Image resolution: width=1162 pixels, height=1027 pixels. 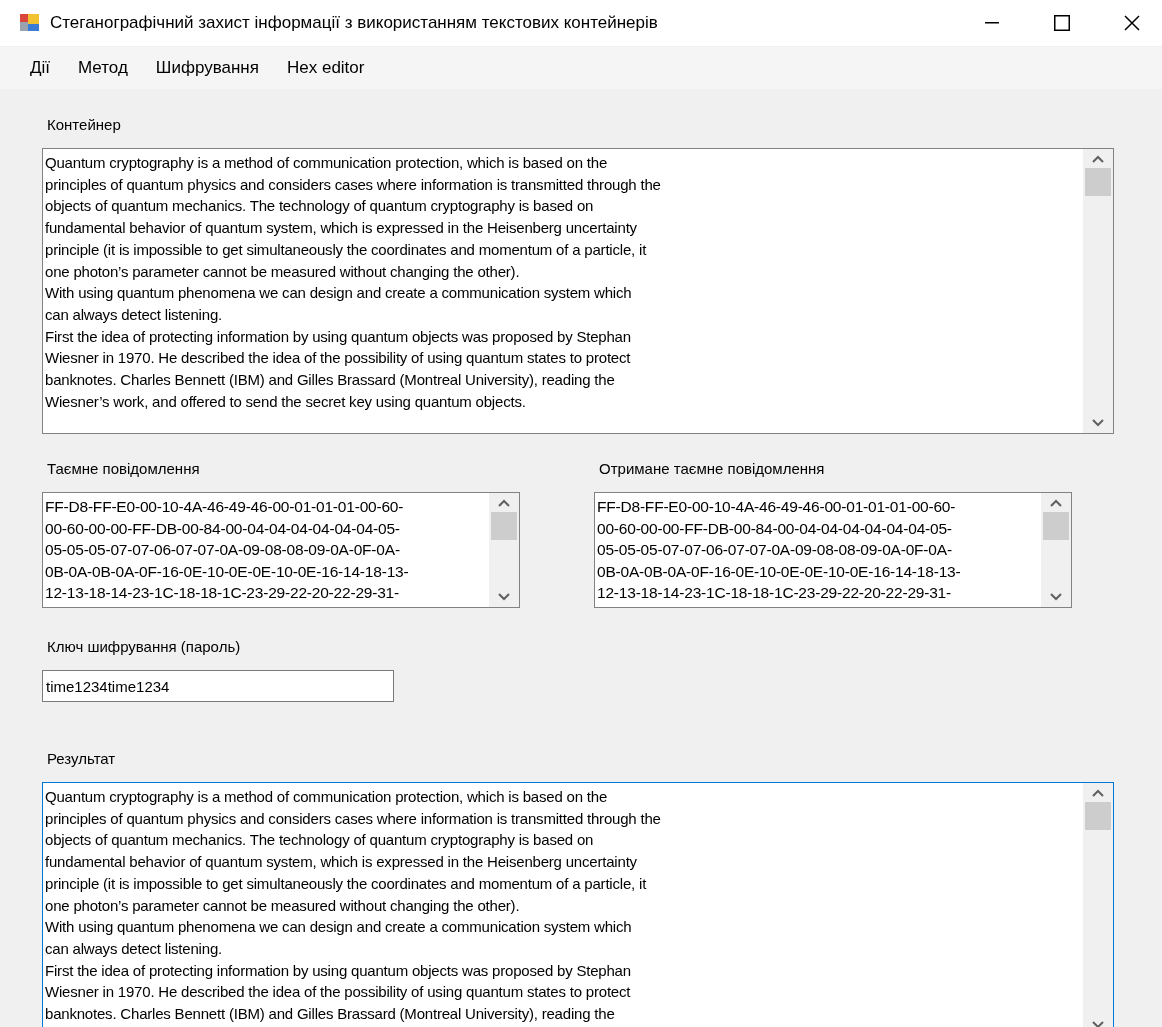 I want to click on window-title: Стеганографічний захист інформації з використанням текстових контейнерів, so click(x=354, y=23).